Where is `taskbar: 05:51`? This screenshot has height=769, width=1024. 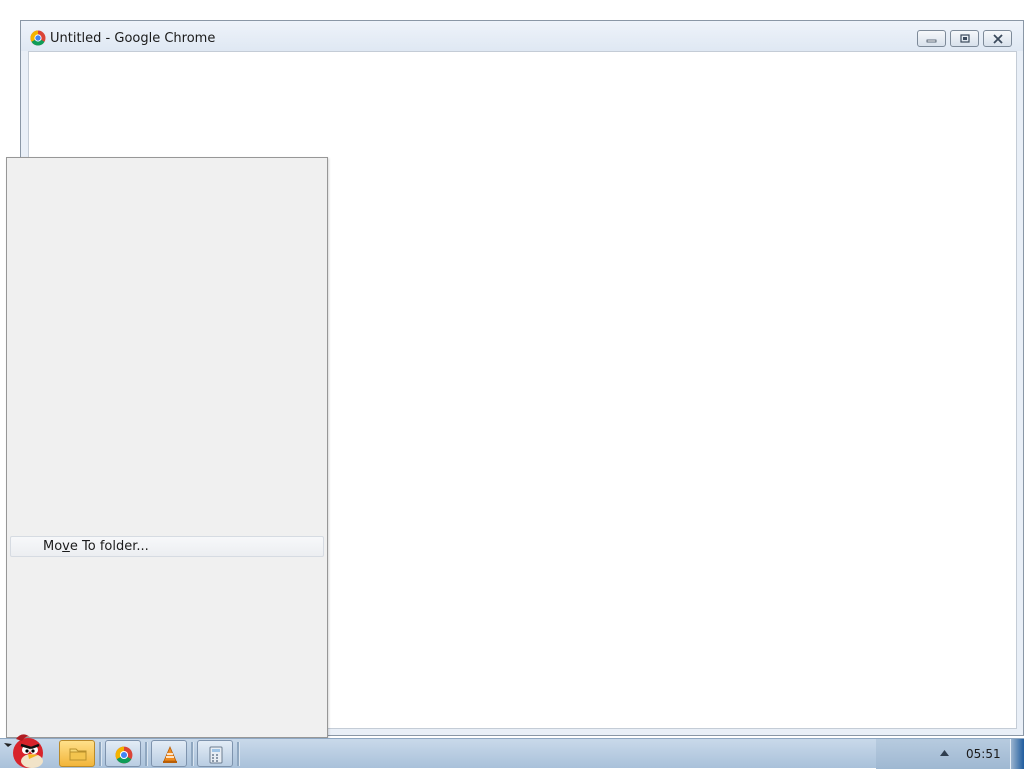
taskbar: 05:51 is located at coordinates (512, 751).